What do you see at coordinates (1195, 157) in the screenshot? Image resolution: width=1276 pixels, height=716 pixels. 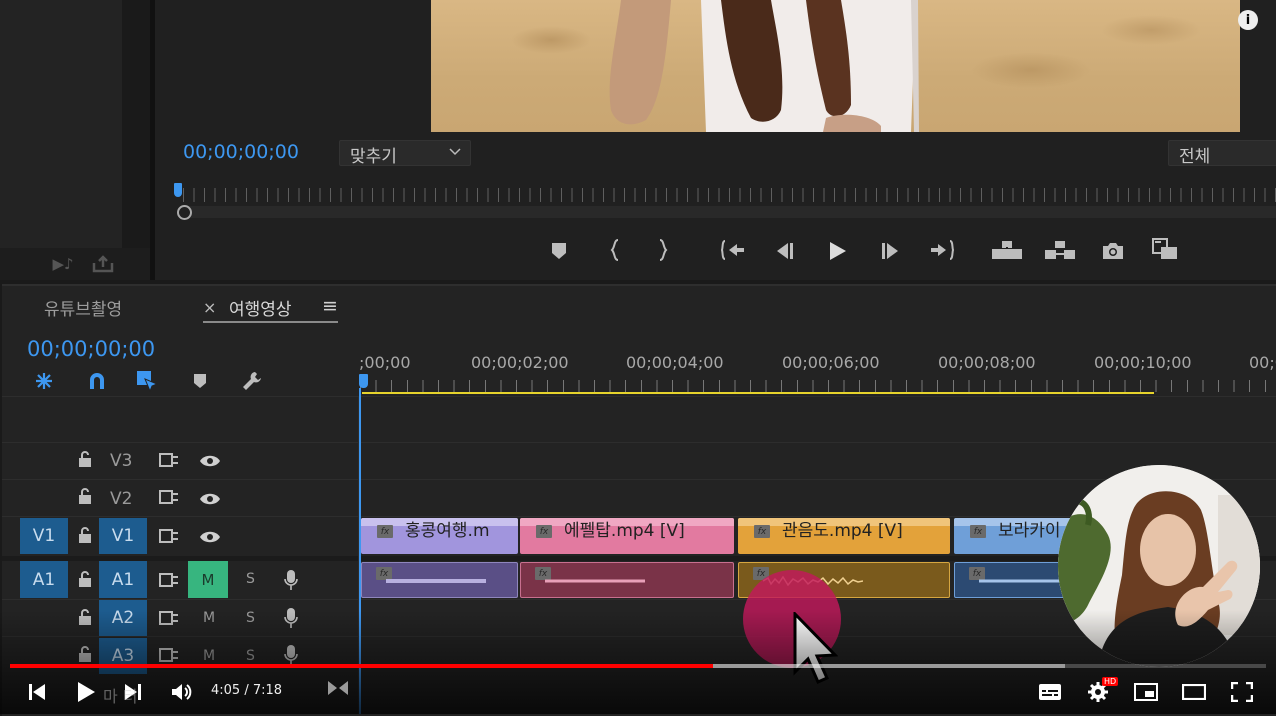 I see `quality-dropdown-label: 전체` at bounding box center [1195, 157].